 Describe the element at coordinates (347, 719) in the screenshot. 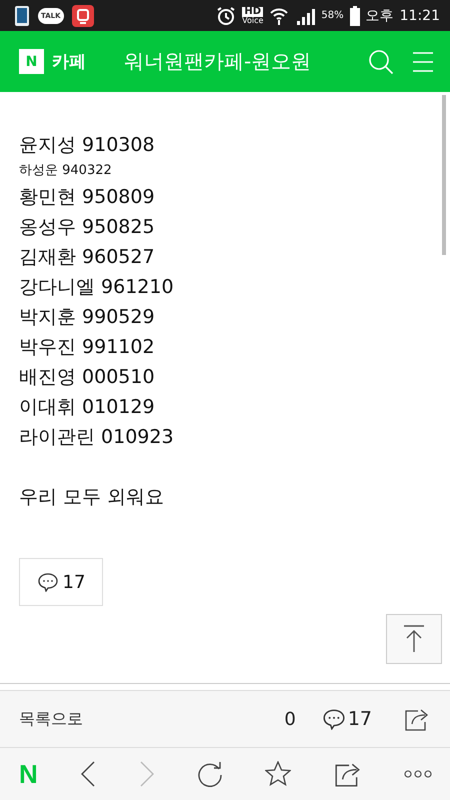

I see `comment-link: 17` at that location.